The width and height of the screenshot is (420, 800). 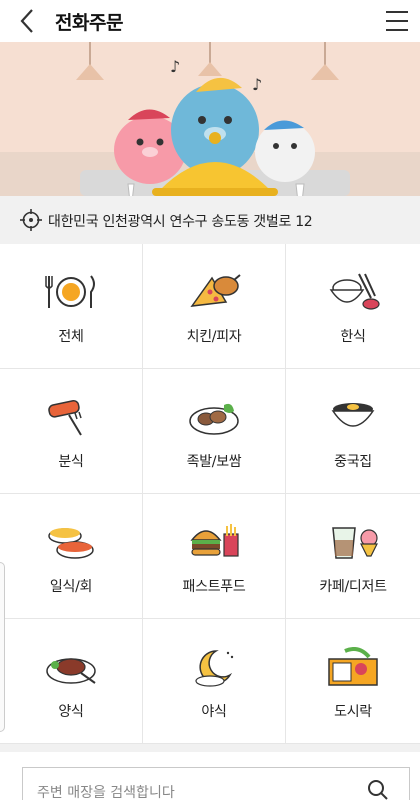 I want to click on steak-icon, so click(x=71, y=671).